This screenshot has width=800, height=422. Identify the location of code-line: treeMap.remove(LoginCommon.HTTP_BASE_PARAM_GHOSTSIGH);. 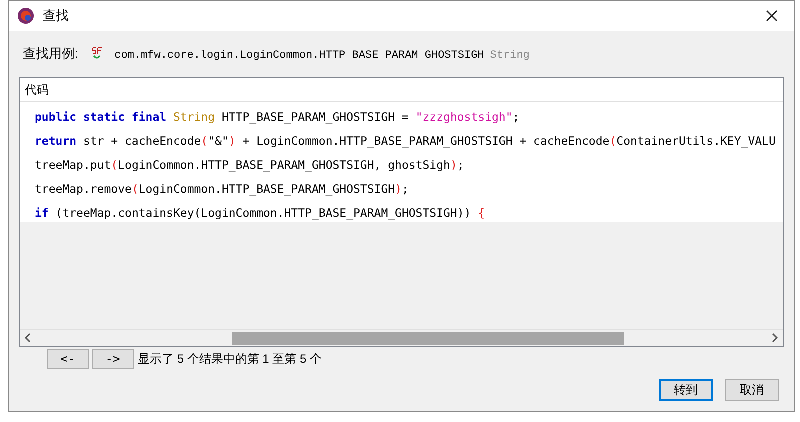
(222, 189).